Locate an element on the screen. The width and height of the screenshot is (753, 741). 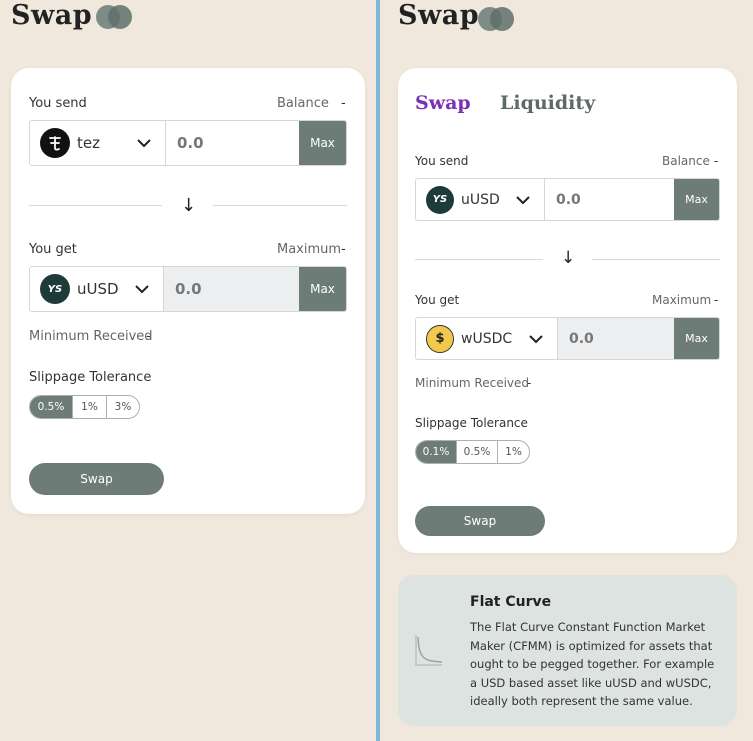
send-token-select: tez is located at coordinates (98, 143).